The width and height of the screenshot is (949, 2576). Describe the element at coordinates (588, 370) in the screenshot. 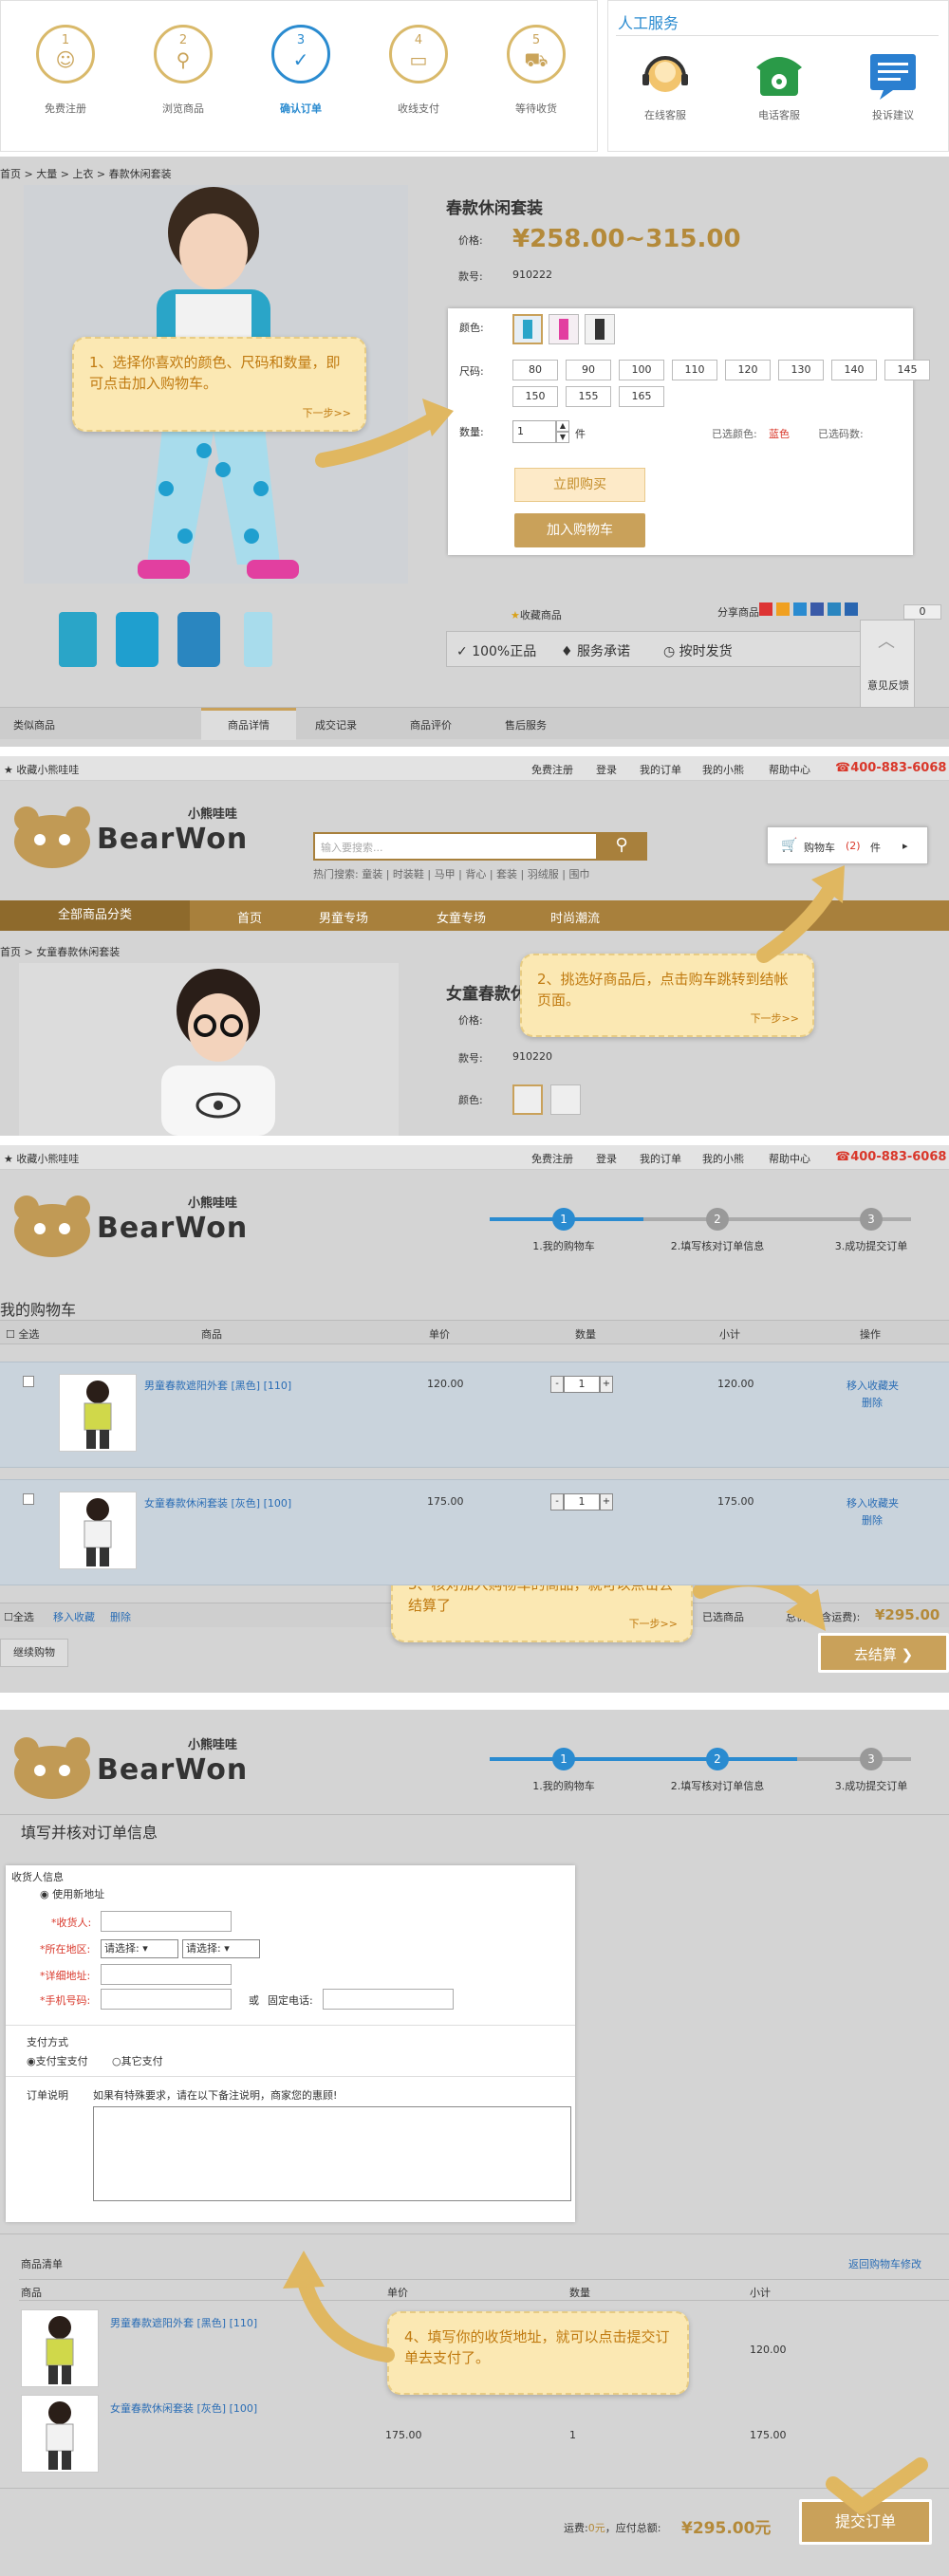

I see `size-option-90: 90` at that location.